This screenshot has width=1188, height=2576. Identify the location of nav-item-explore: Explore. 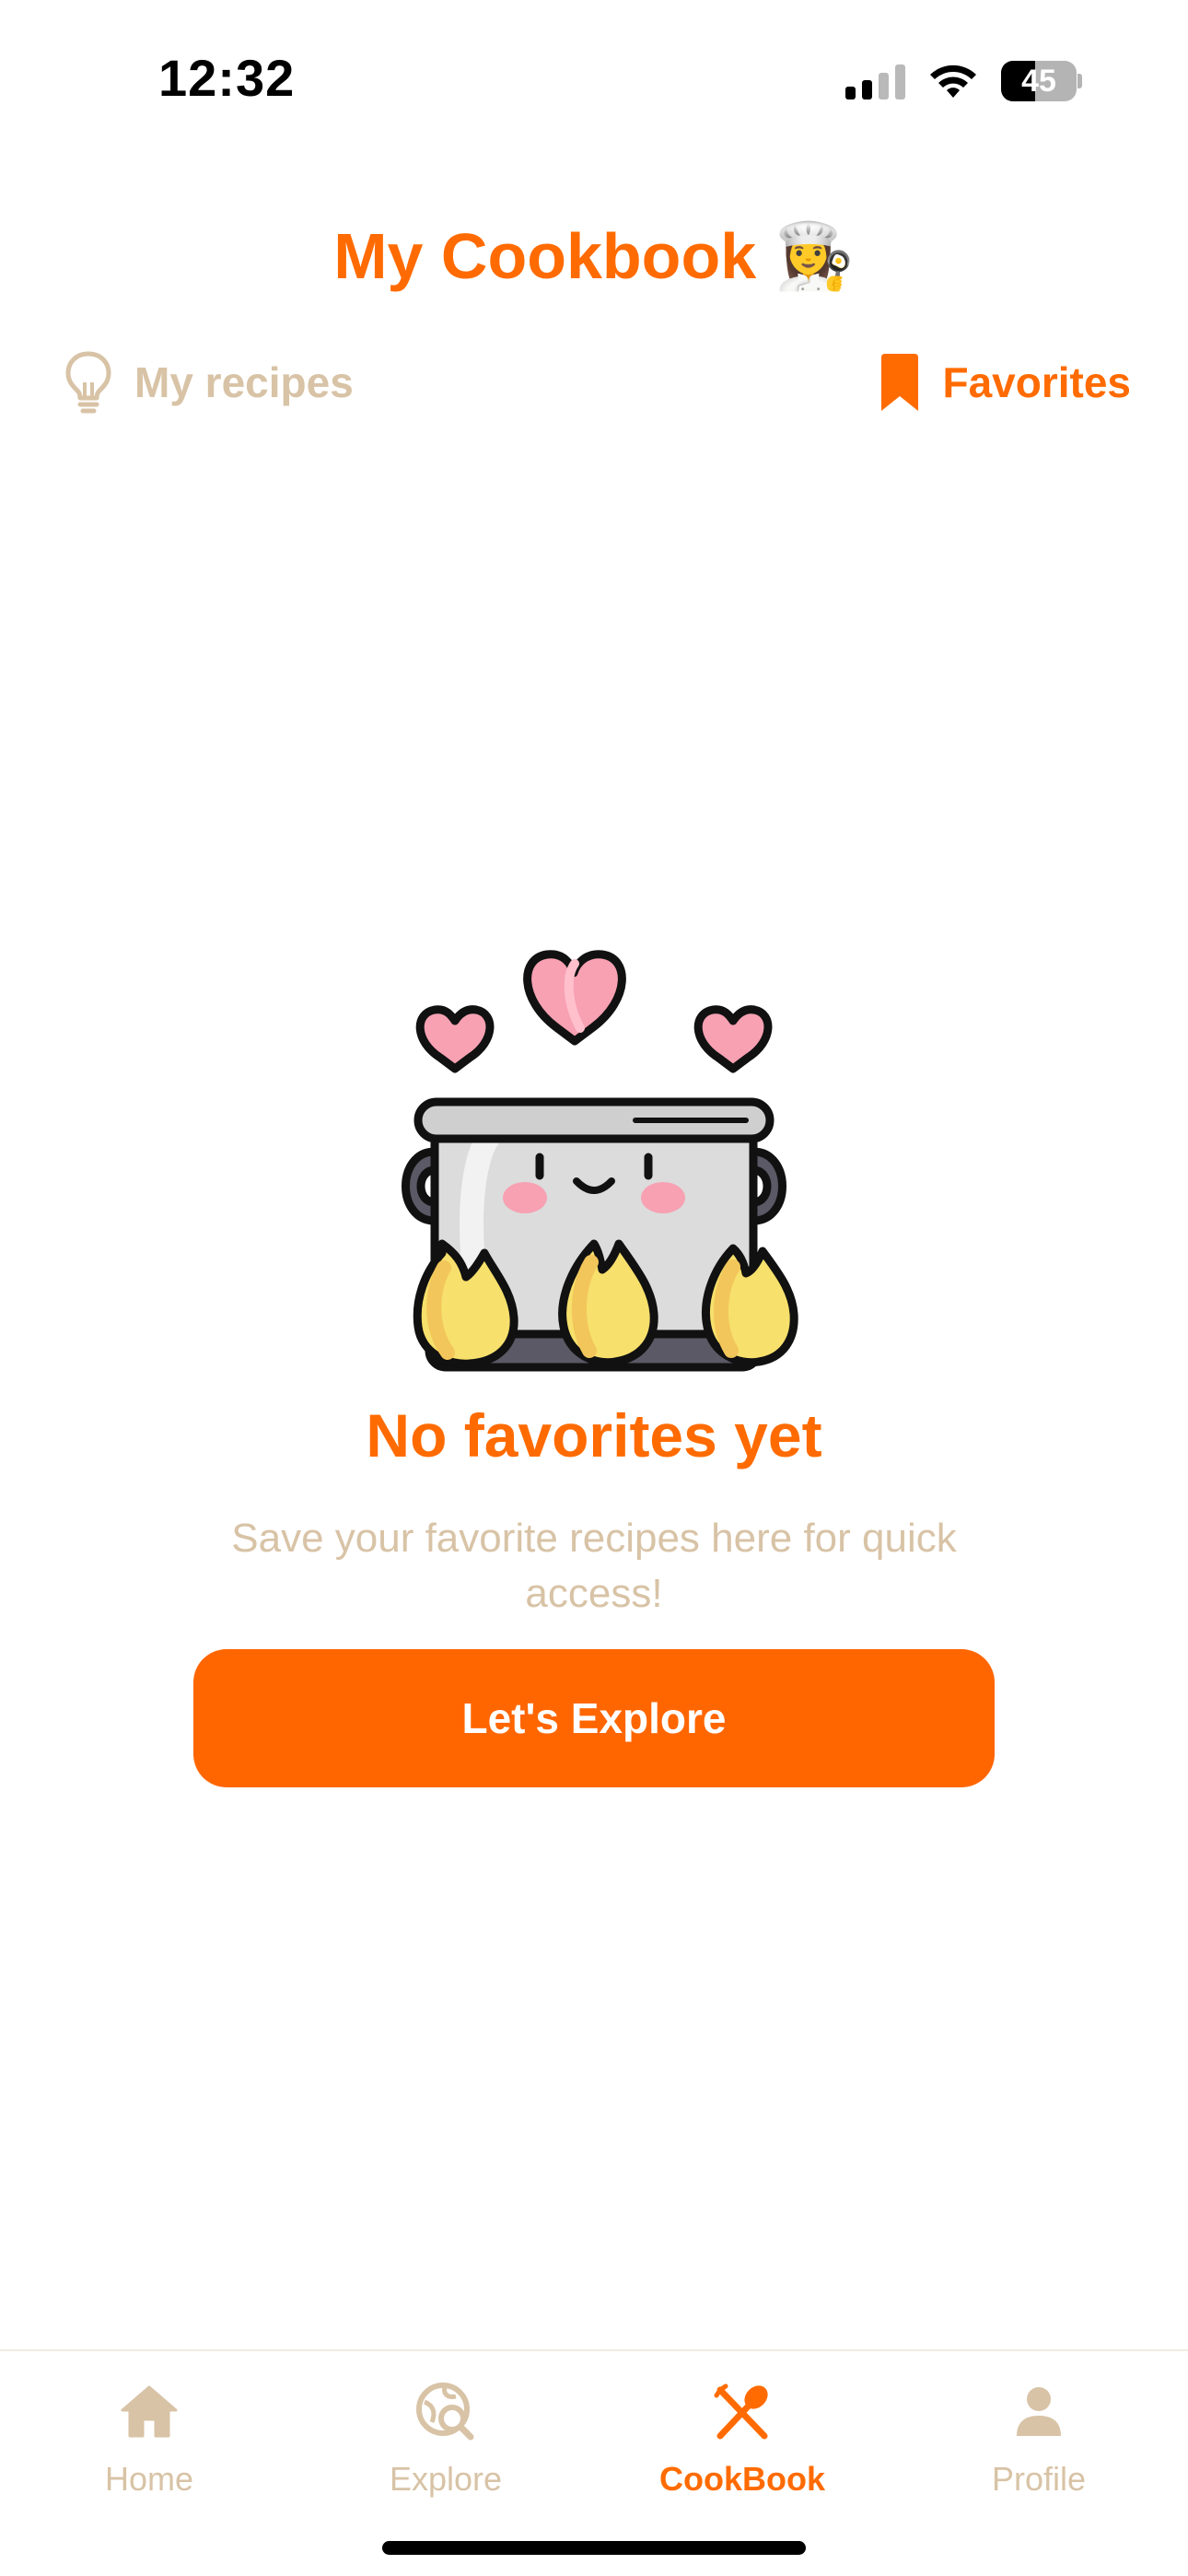
(445, 2439).